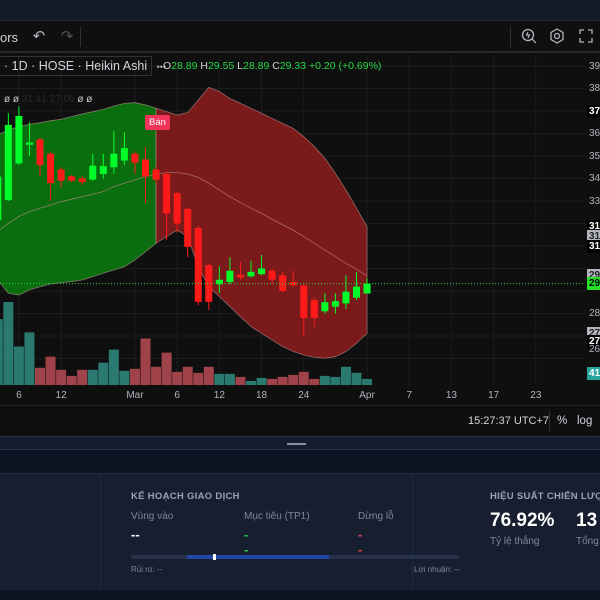 The height and width of the screenshot is (600, 600). Describe the element at coordinates (9, 37) in the screenshot. I see `indicators-button: ors` at that location.